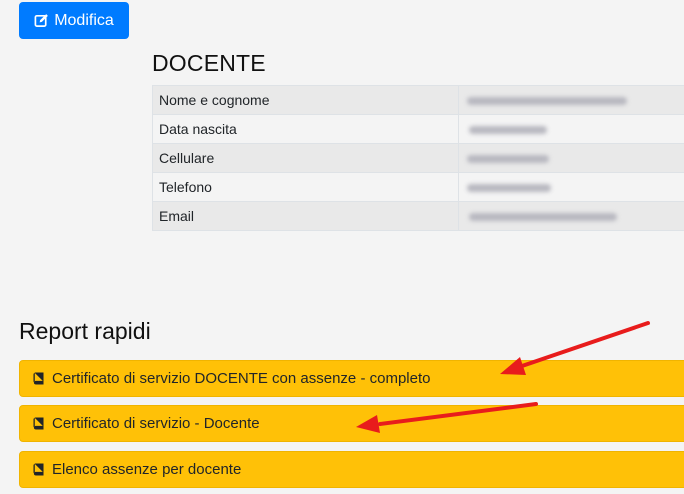 The image size is (684, 494). Describe the element at coordinates (571, 158) in the screenshot. I see `field-value-mobile` at that location.